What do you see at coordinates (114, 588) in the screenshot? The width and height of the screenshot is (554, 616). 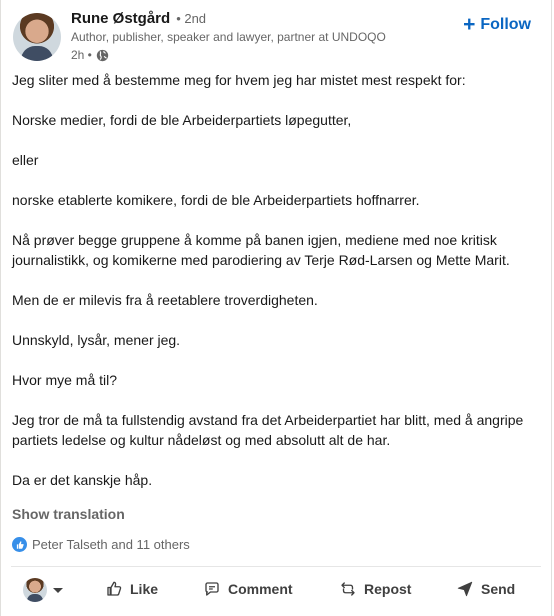 I see `like-icon` at bounding box center [114, 588].